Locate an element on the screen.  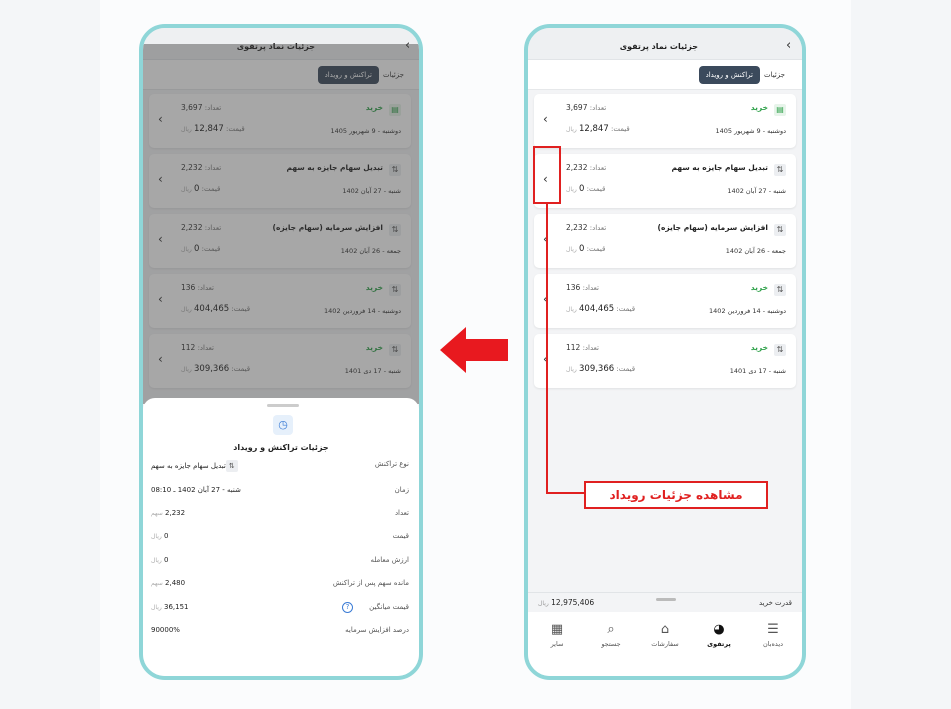
modal-backdrop is located at coordinates (281, 224).